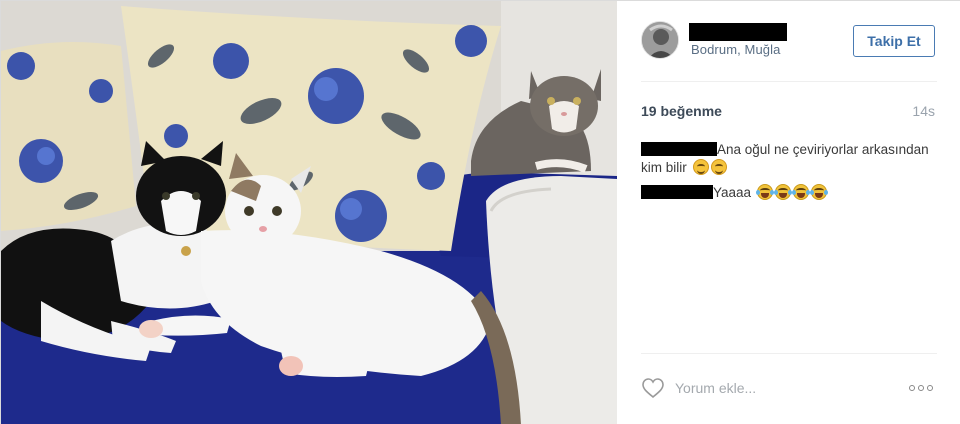 The image size is (960, 424). I want to click on follow-button: Takip Et, so click(894, 41).